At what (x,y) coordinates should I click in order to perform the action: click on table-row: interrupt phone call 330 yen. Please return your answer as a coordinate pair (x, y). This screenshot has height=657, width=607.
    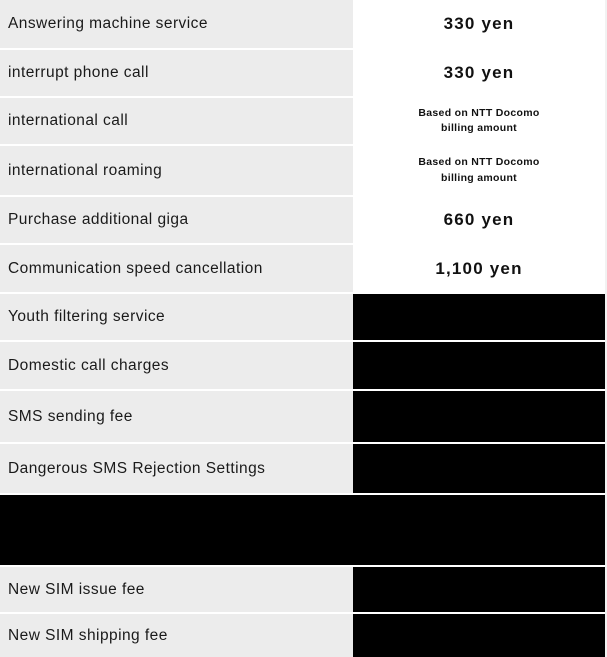
    Looking at the image, I should click on (303, 72).